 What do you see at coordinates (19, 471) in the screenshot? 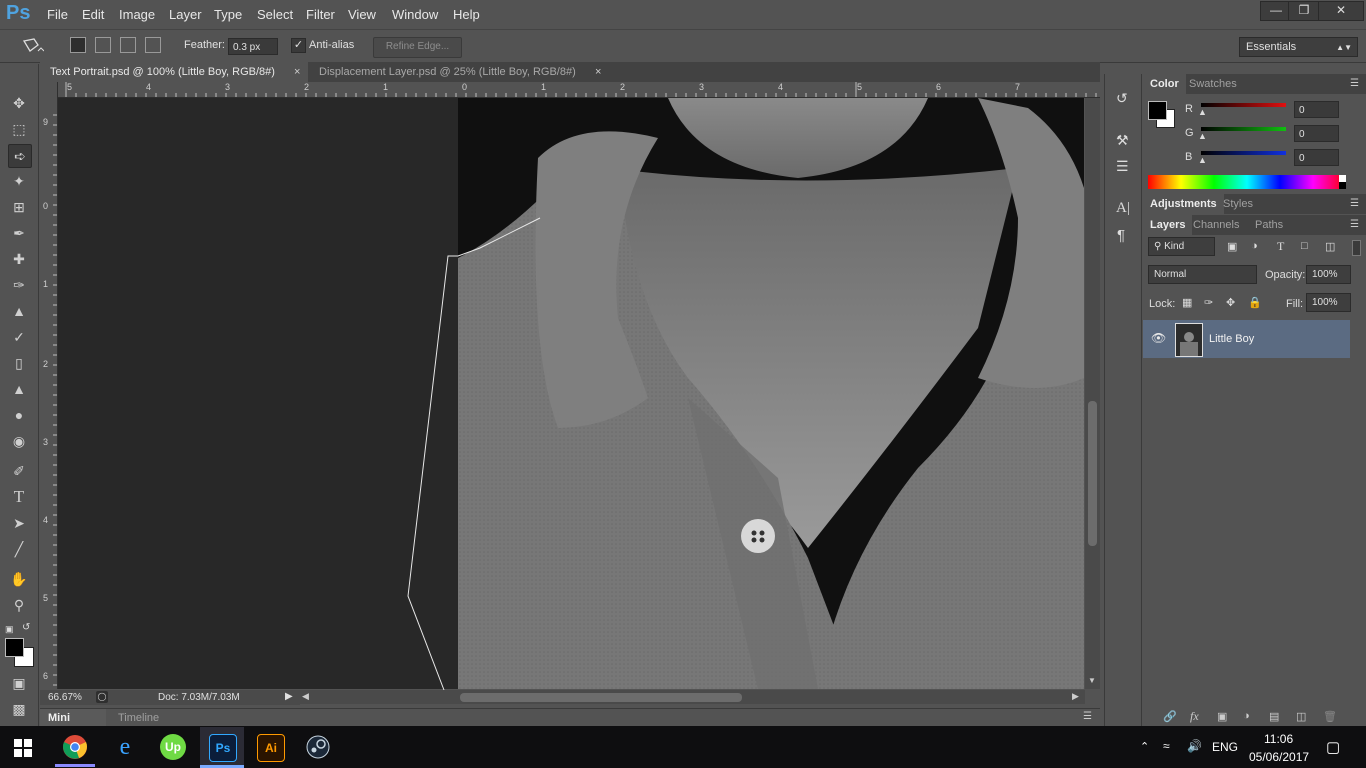
I see `pen-tool-icon: ✐` at bounding box center [19, 471].